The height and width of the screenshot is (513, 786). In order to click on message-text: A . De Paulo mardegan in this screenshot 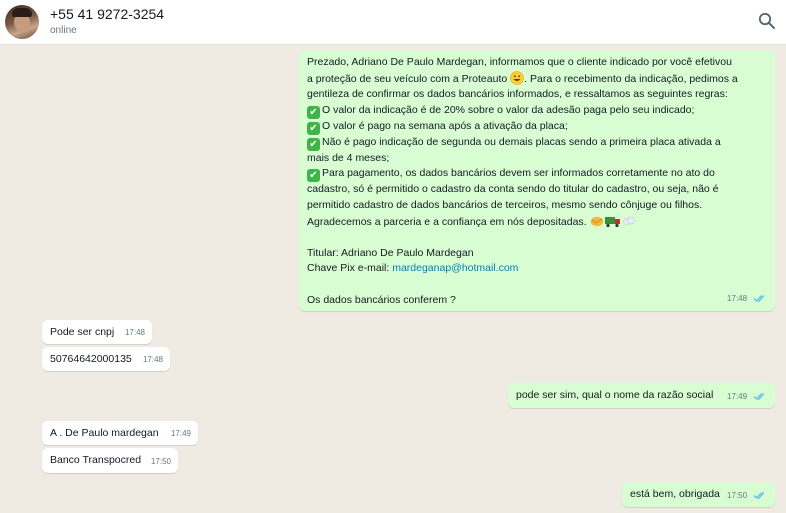, I will do `click(104, 433)`.